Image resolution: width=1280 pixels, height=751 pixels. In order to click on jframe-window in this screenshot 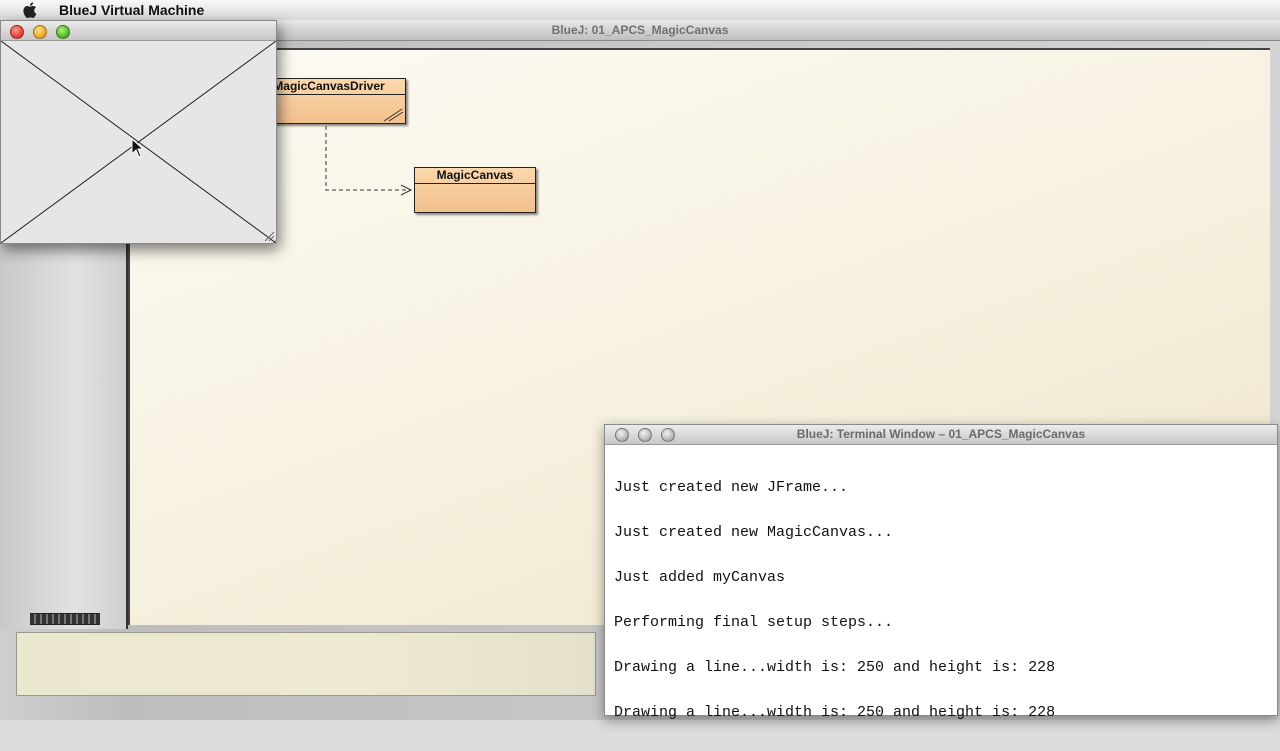, I will do `click(138, 132)`.